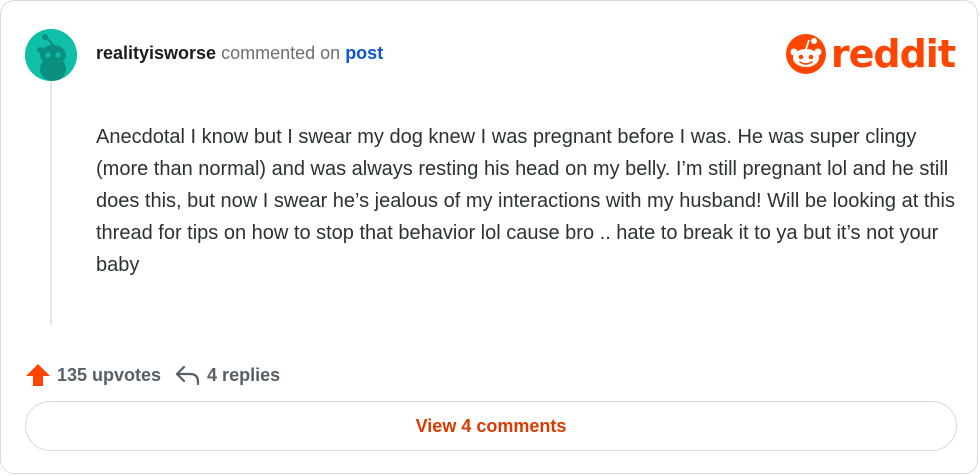  Describe the element at coordinates (109, 374) in the screenshot. I see `upvote-count: 135 upvotes` at that location.